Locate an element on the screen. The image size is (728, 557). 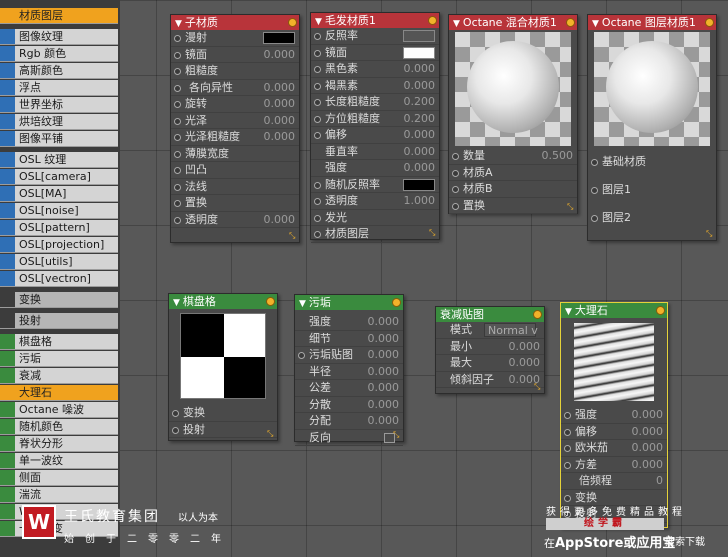
param-value: 0.200 is located at coordinates (420, 102).